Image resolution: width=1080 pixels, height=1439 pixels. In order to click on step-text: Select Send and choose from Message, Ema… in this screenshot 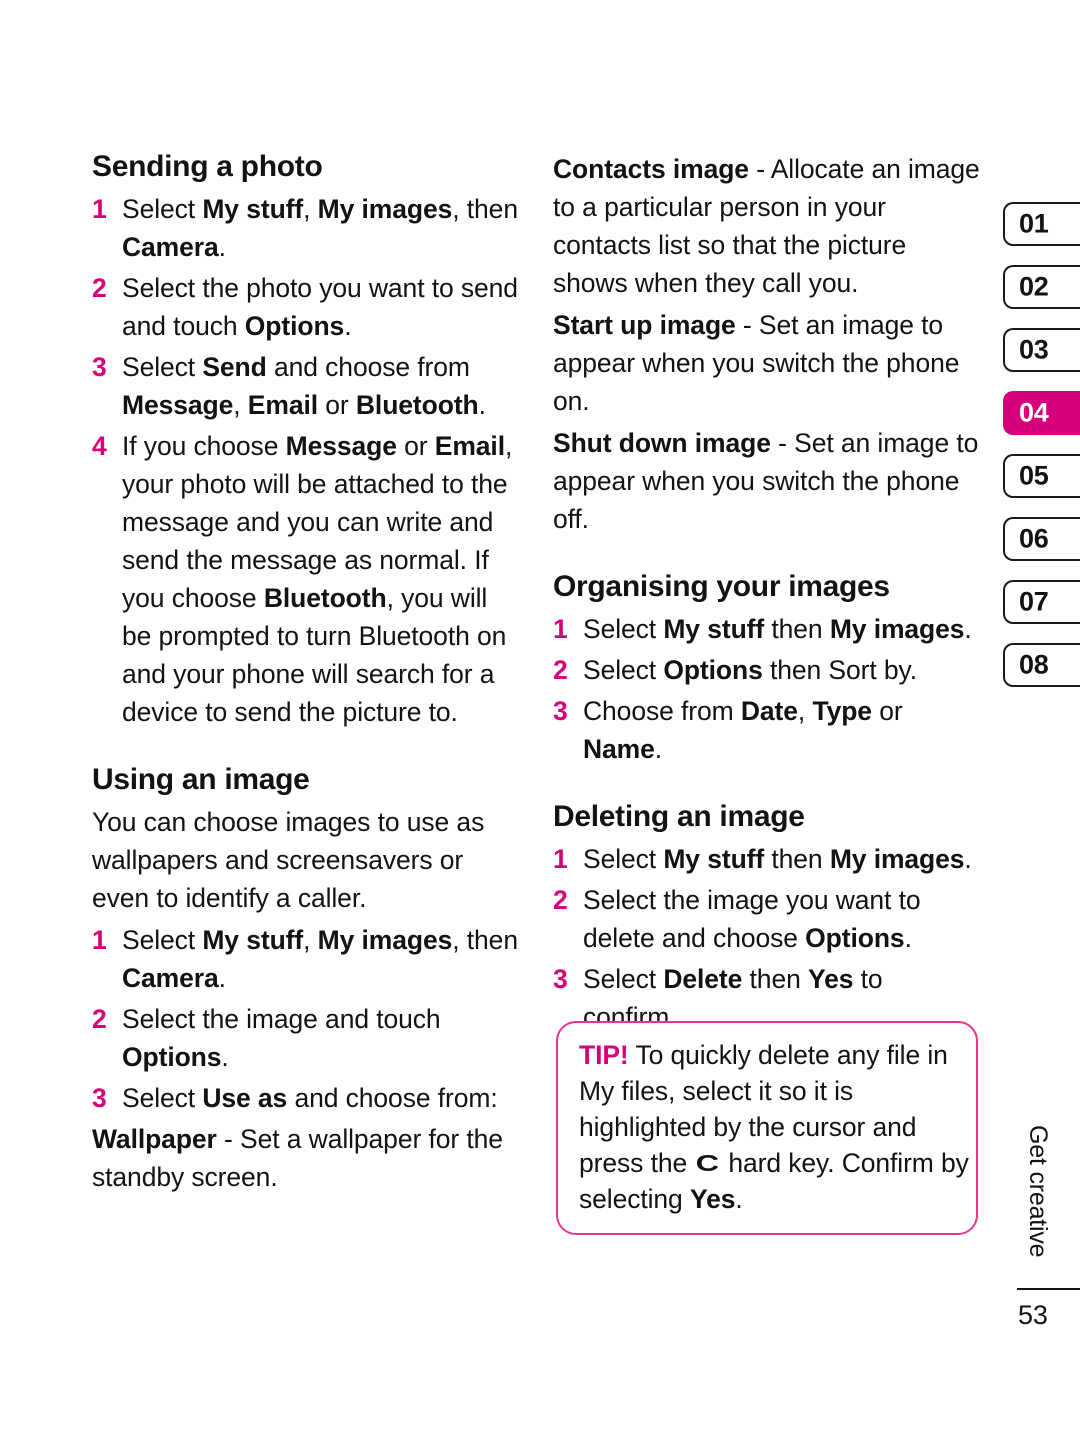, I will do `click(304, 386)`.